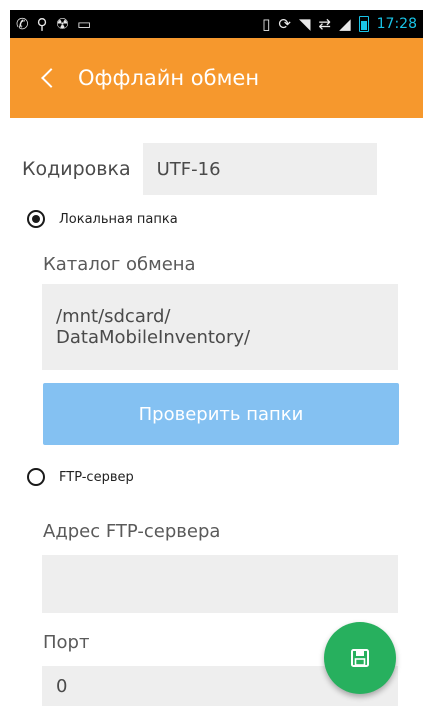  Describe the element at coordinates (284, 23) in the screenshot. I see `sync-icon: ⟳` at that location.